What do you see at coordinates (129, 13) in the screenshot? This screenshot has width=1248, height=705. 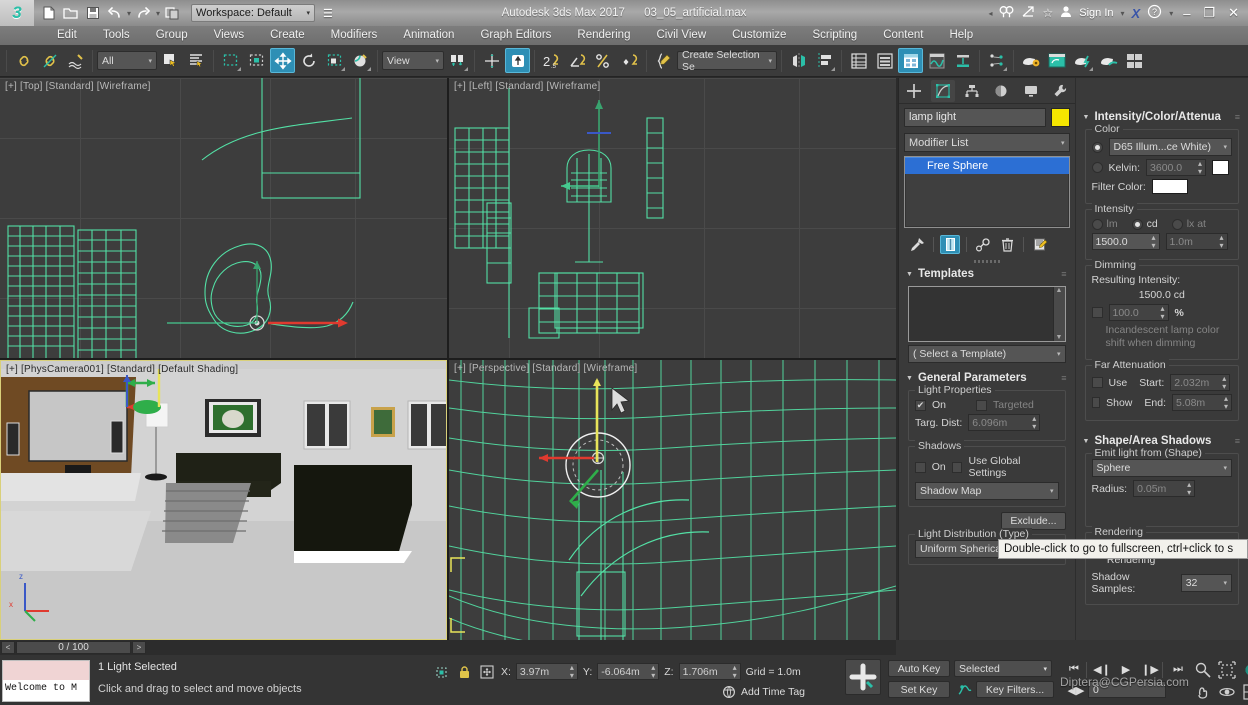 I see `undo-dropdown-icon: ▾` at bounding box center [129, 13].